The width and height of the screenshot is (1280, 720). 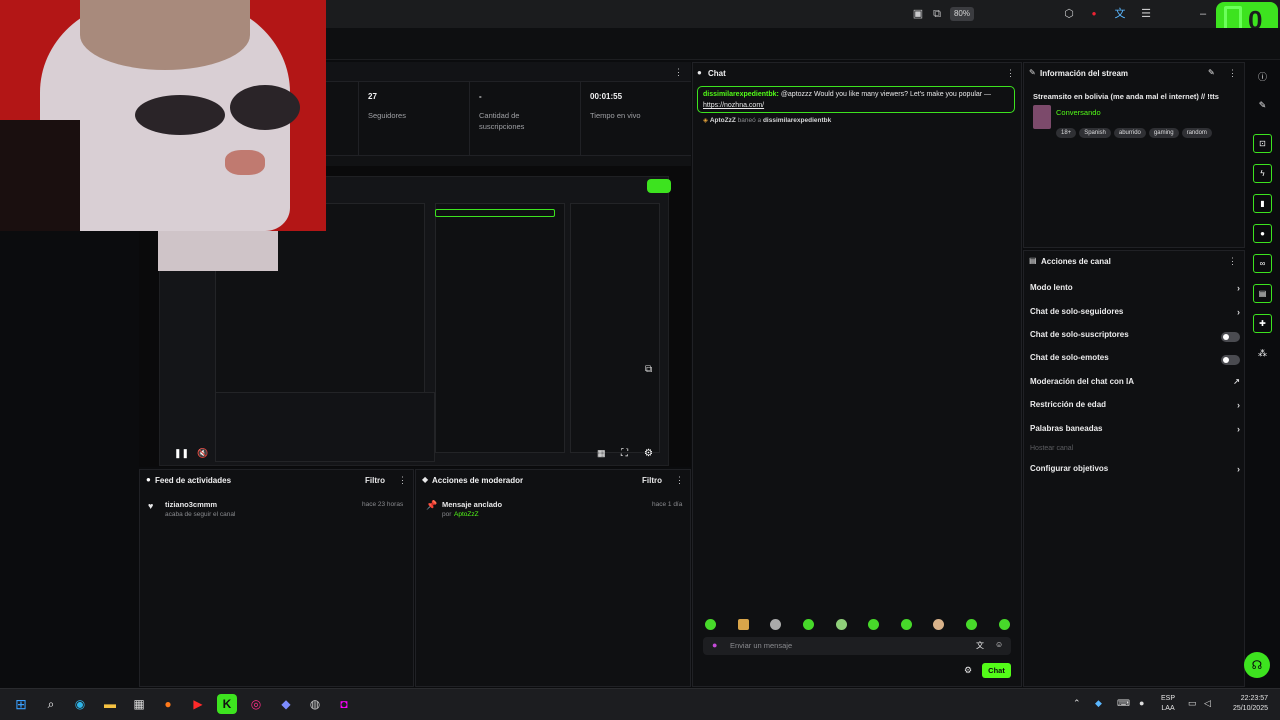 I want to click on firefox-icon: ●, so click(x=168, y=704).